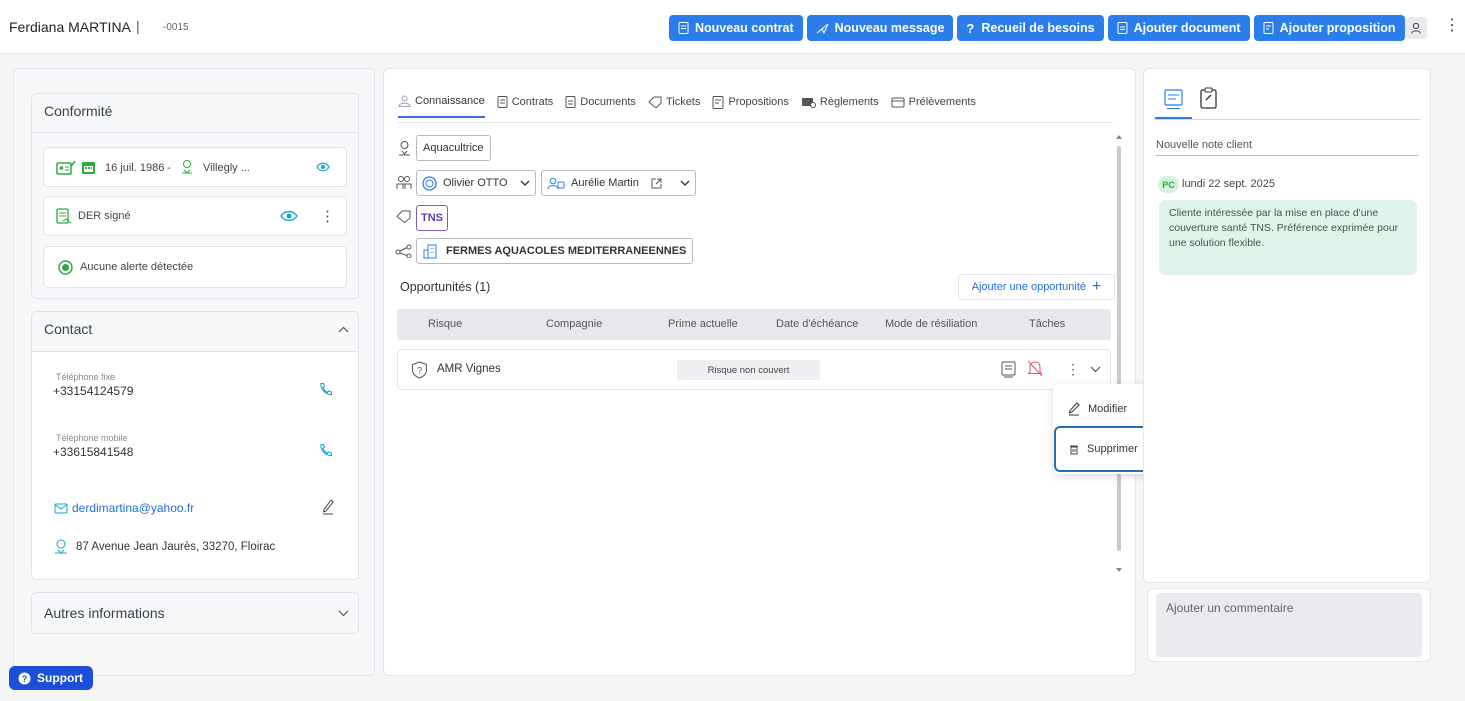 The width and height of the screenshot is (1465, 701). Describe the element at coordinates (556, 183) in the screenshot. I see `people-icon` at that location.